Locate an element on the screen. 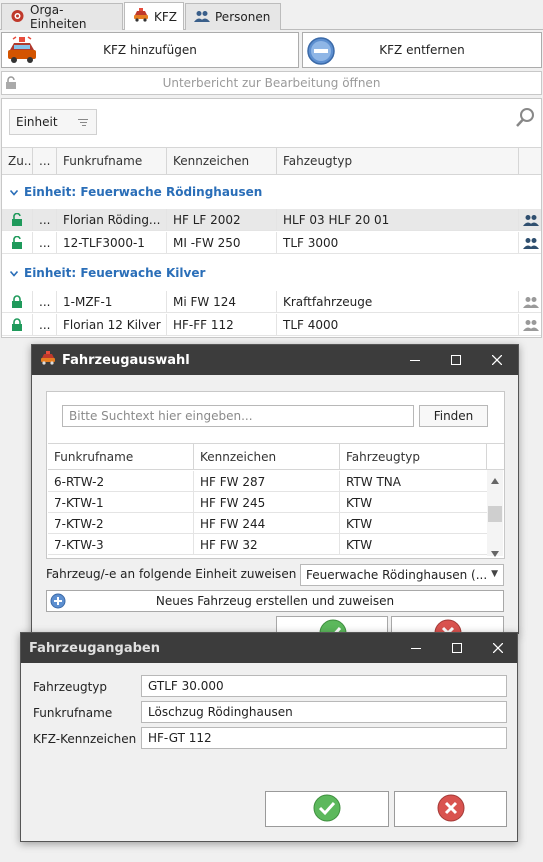  list-item: 6-RTW-2 HF FW 287 RTW TNA is located at coordinates (267, 481).